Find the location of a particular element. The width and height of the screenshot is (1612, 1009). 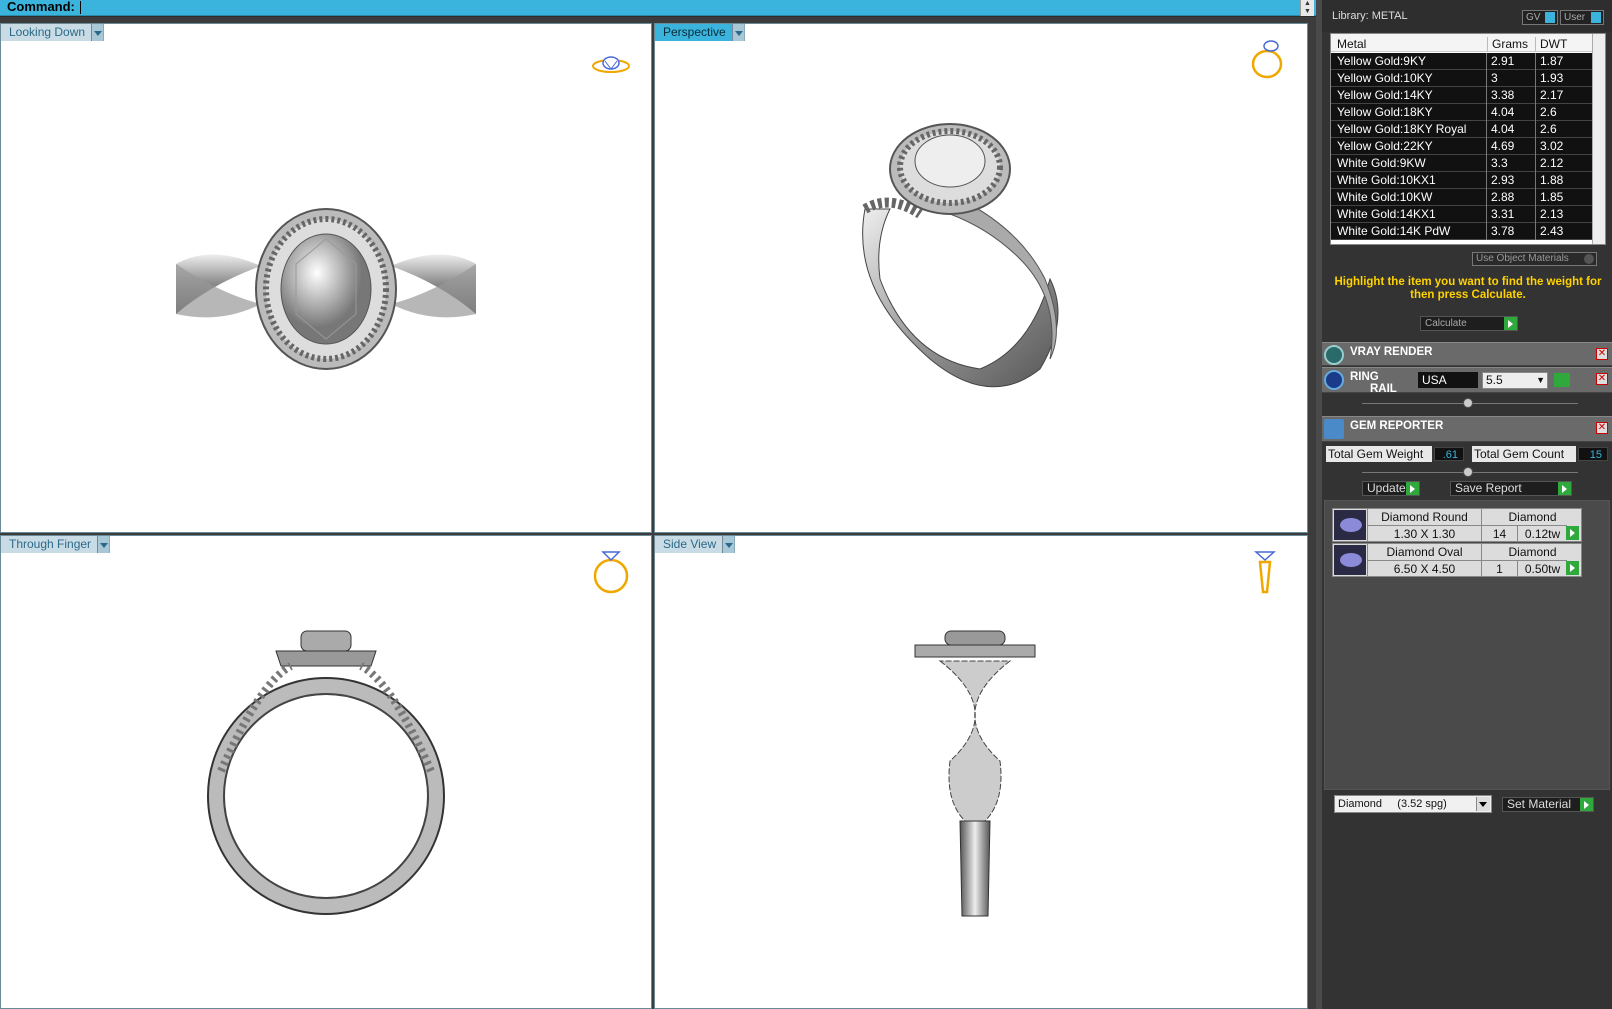

command-bar: Command: ▲ ▼ is located at coordinates (658, 8).